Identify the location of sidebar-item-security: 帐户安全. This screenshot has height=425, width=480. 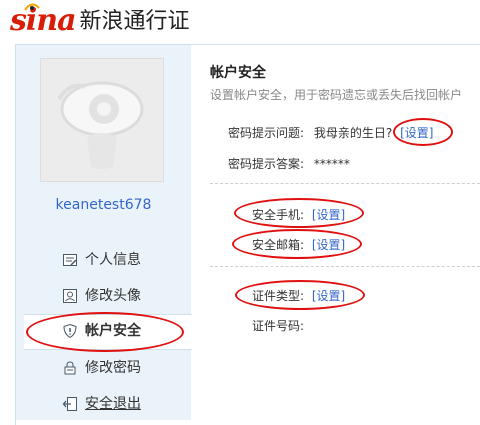
(101, 331).